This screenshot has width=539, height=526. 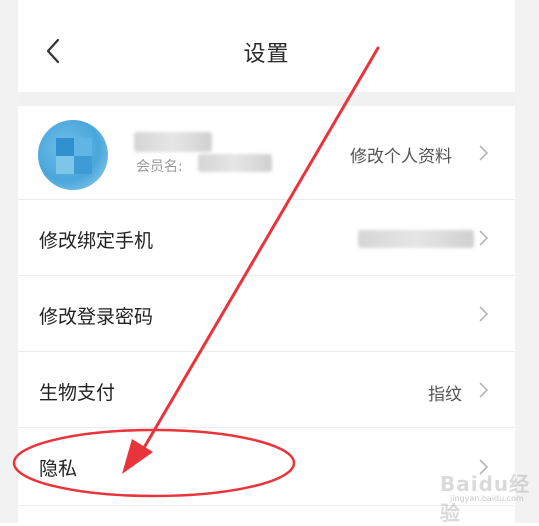 I want to click on left-margin, so click(x=9, y=261).